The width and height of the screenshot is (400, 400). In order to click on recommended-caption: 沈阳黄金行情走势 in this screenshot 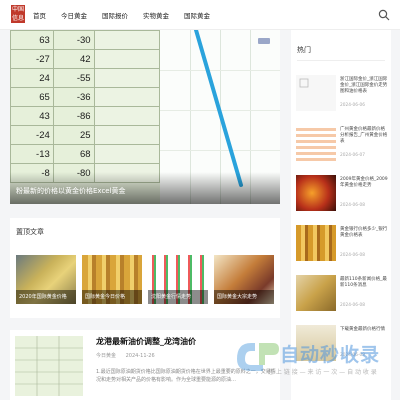, I will do `click(178, 297)`.